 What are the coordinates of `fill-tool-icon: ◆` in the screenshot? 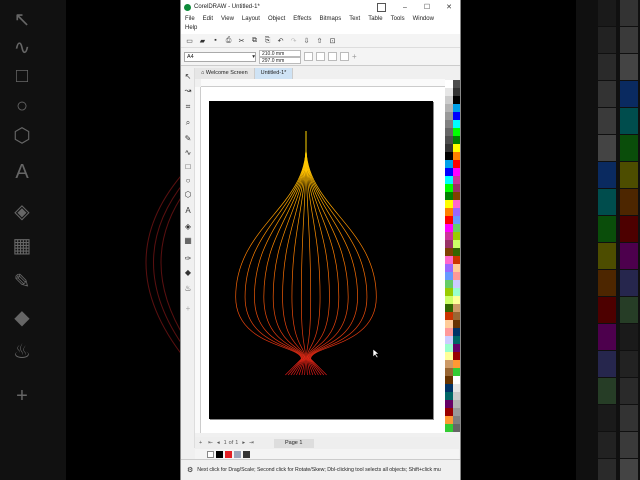 It's located at (188, 273).